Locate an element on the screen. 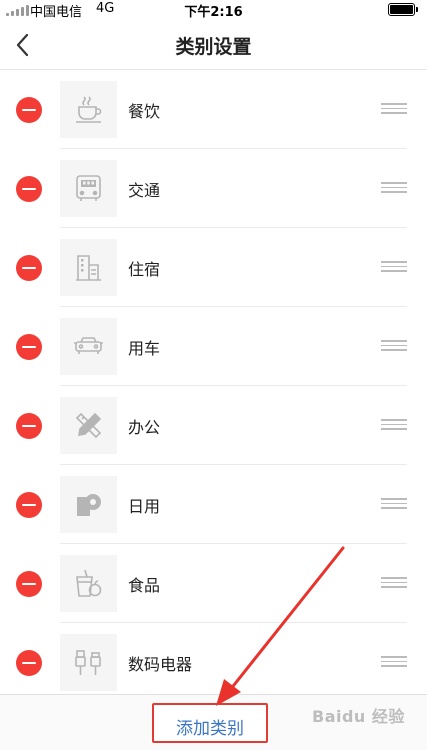 Image resolution: width=427 pixels, height=750 pixels. category-label: 数码电器 is located at coordinates (160, 664).